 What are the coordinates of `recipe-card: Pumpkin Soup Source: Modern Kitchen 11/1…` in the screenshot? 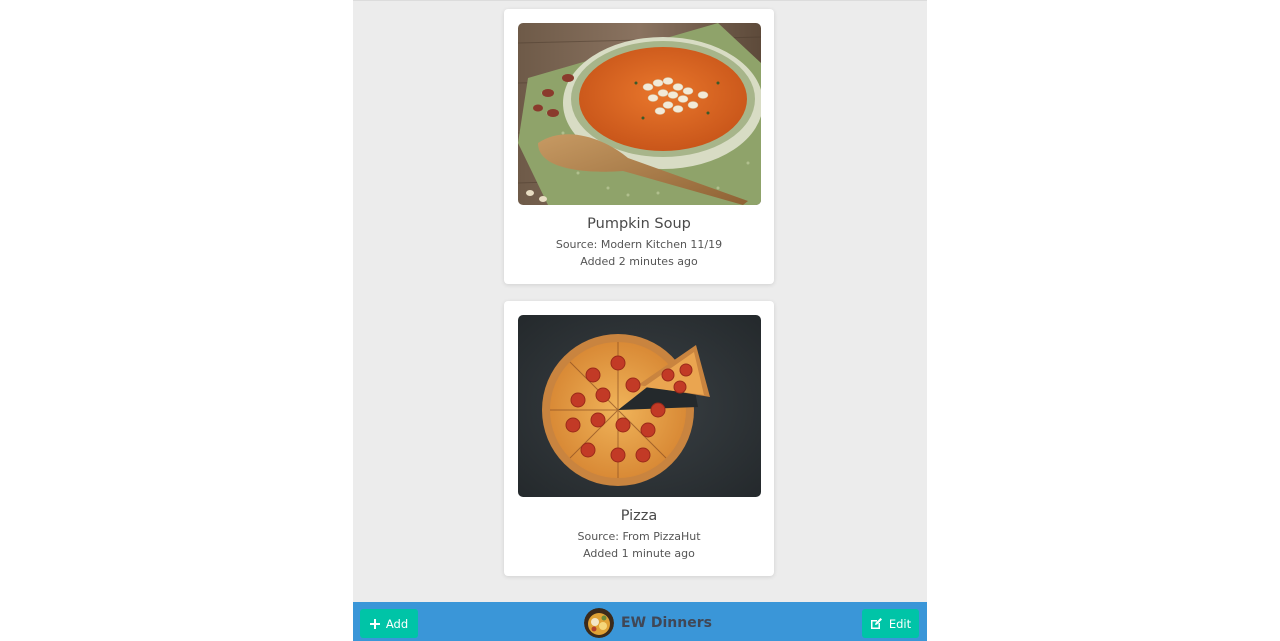 It's located at (639, 146).